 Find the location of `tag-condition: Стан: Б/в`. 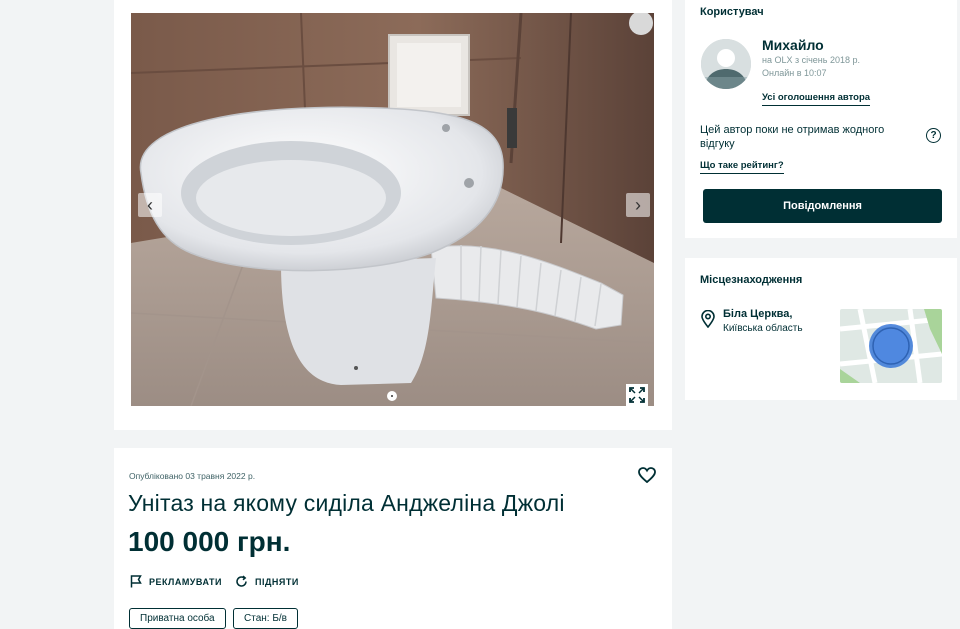

tag-condition: Стан: Б/в is located at coordinates (265, 618).